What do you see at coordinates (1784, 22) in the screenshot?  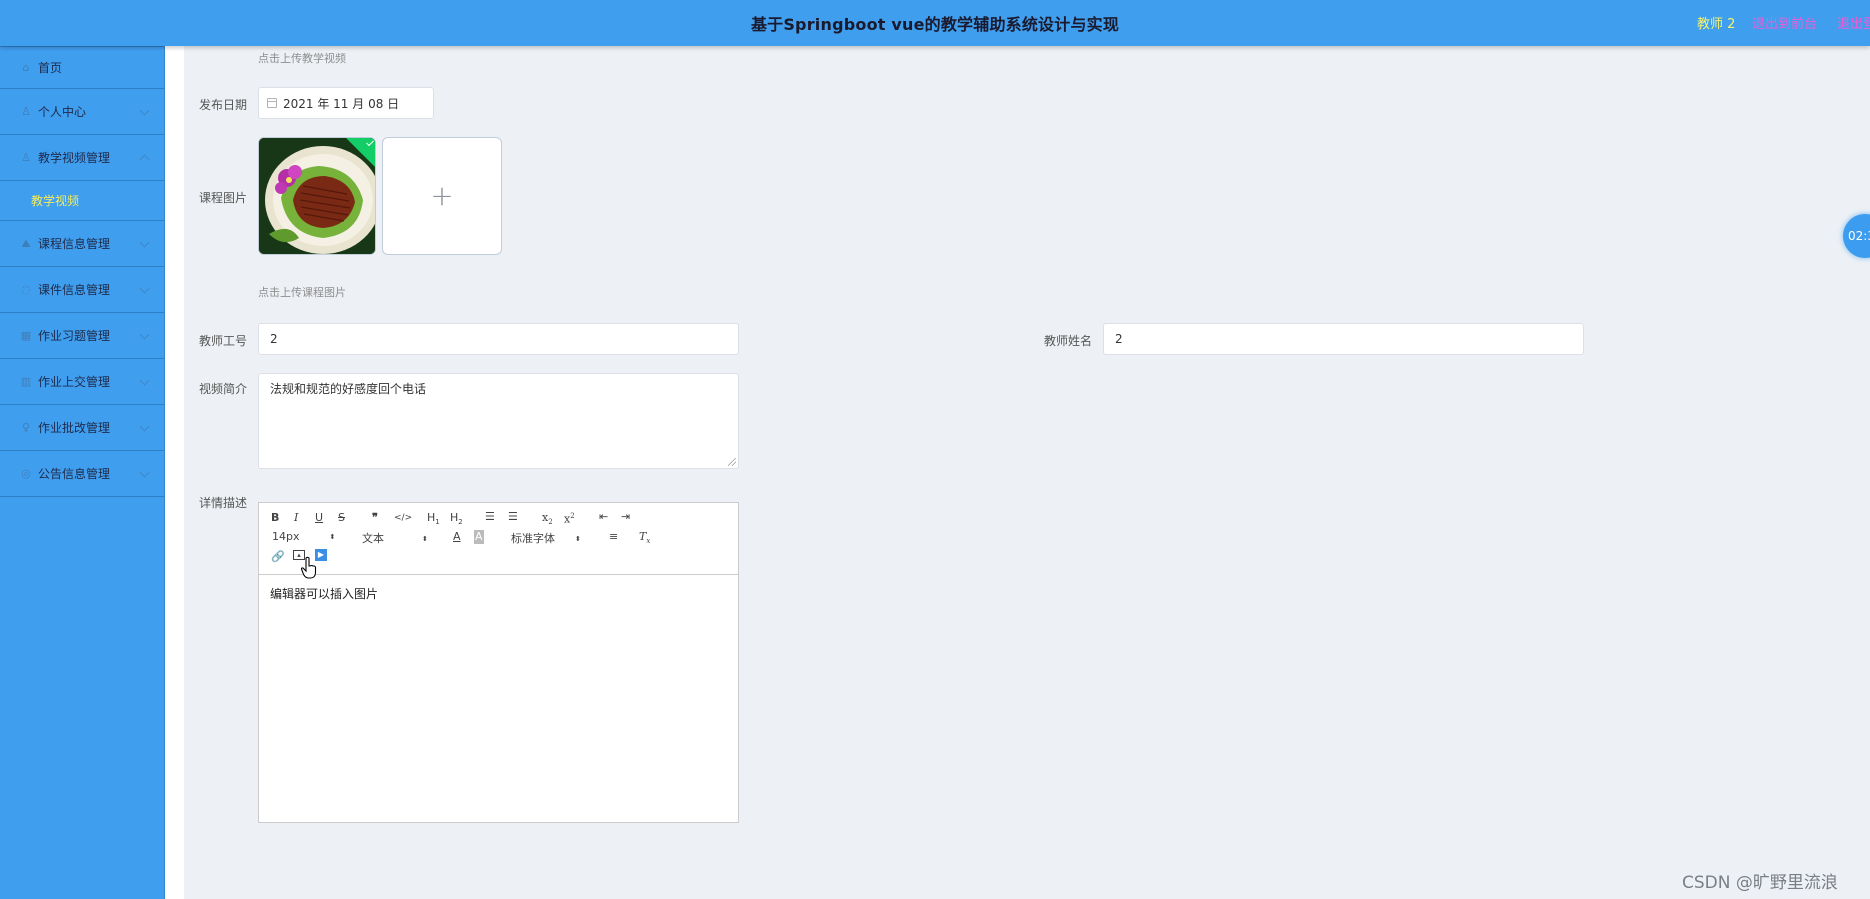 I see `back-to-front-link: 退出到前台` at bounding box center [1784, 22].